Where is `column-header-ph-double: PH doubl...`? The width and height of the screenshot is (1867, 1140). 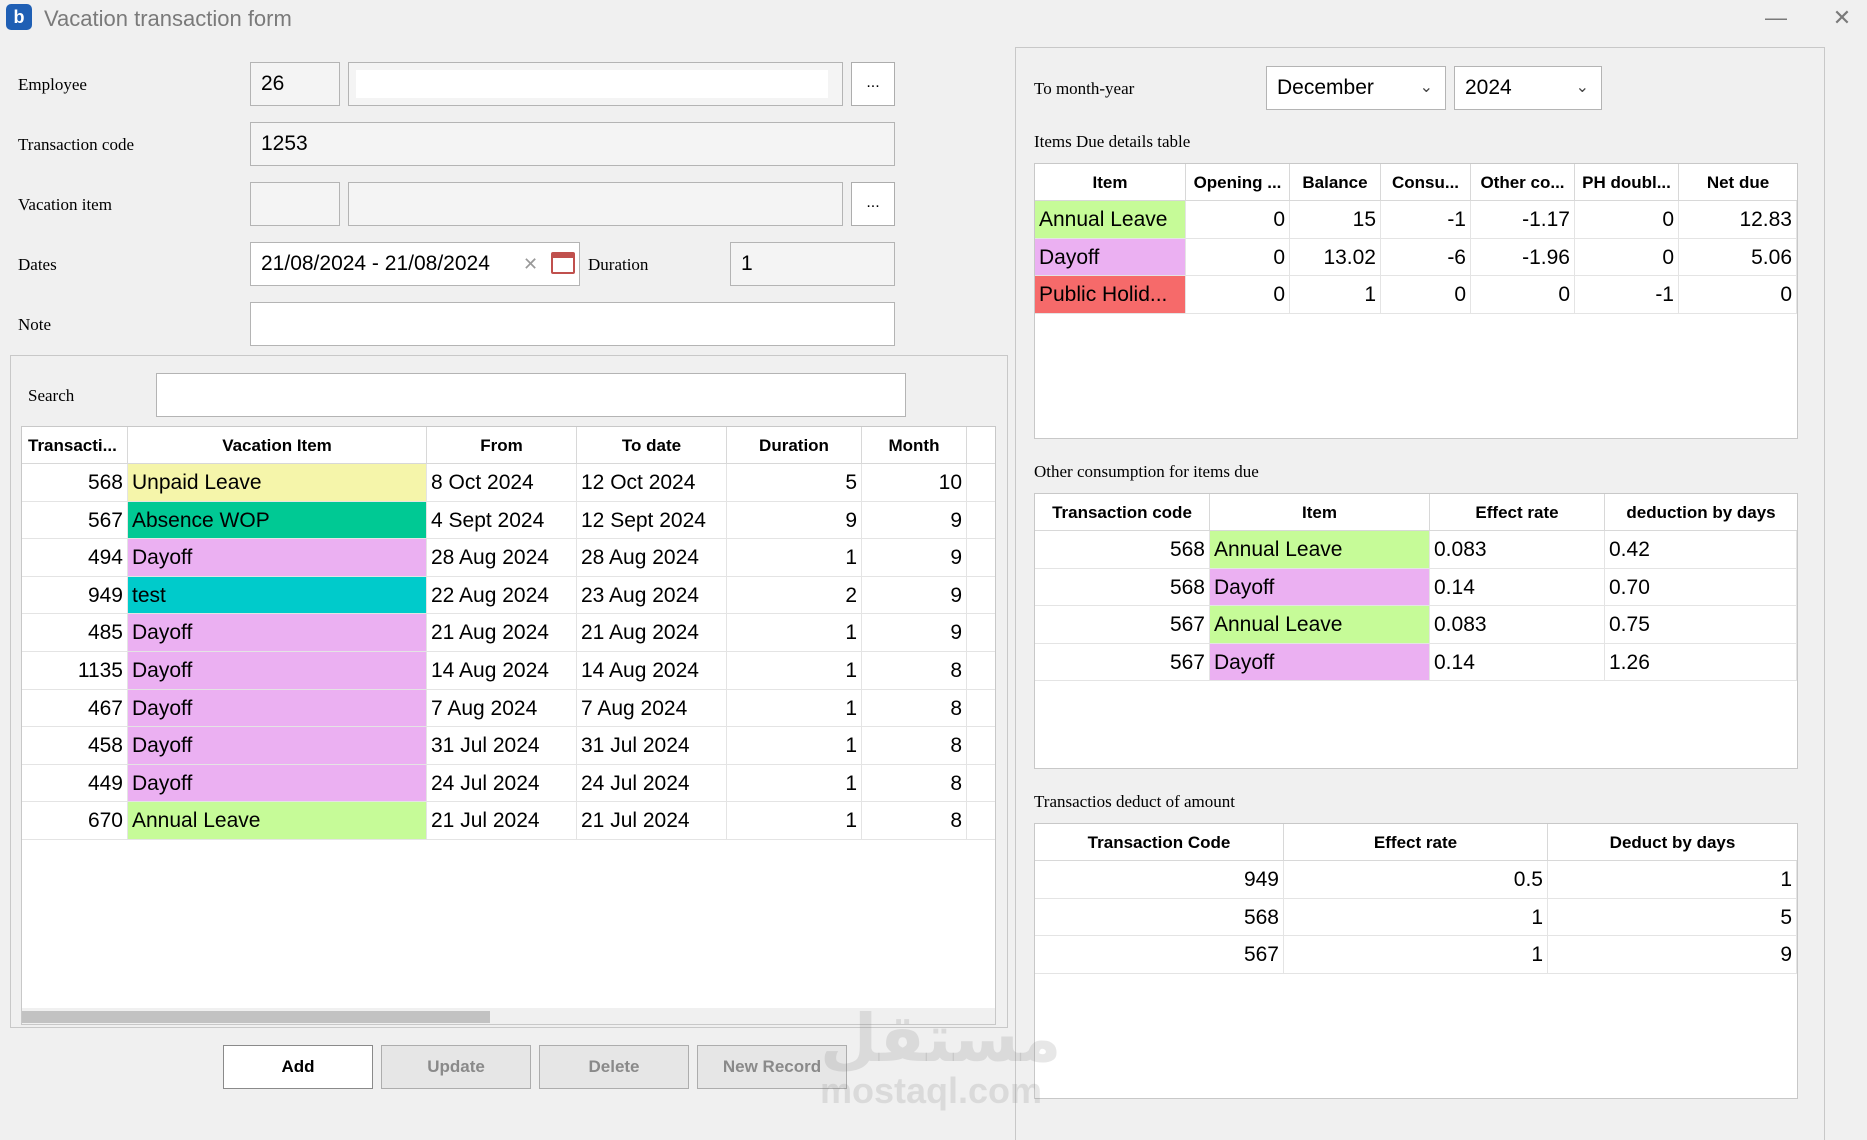
column-header-ph-double: PH doubl... is located at coordinates (1627, 182).